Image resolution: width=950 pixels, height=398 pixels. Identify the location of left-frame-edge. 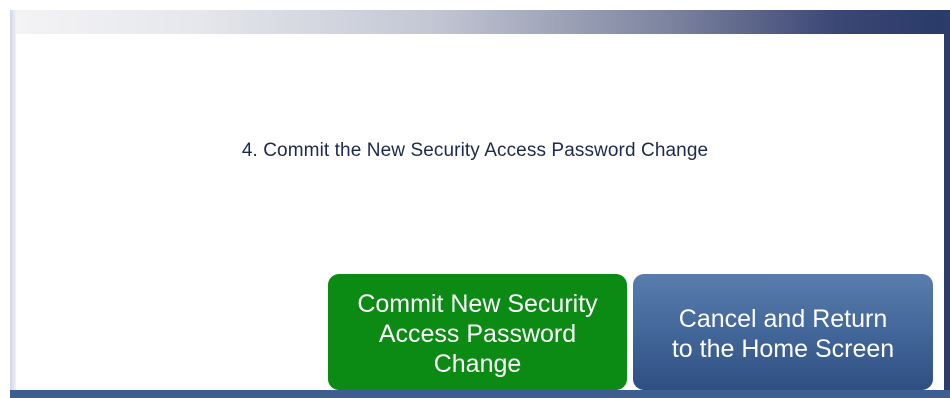
(13, 202).